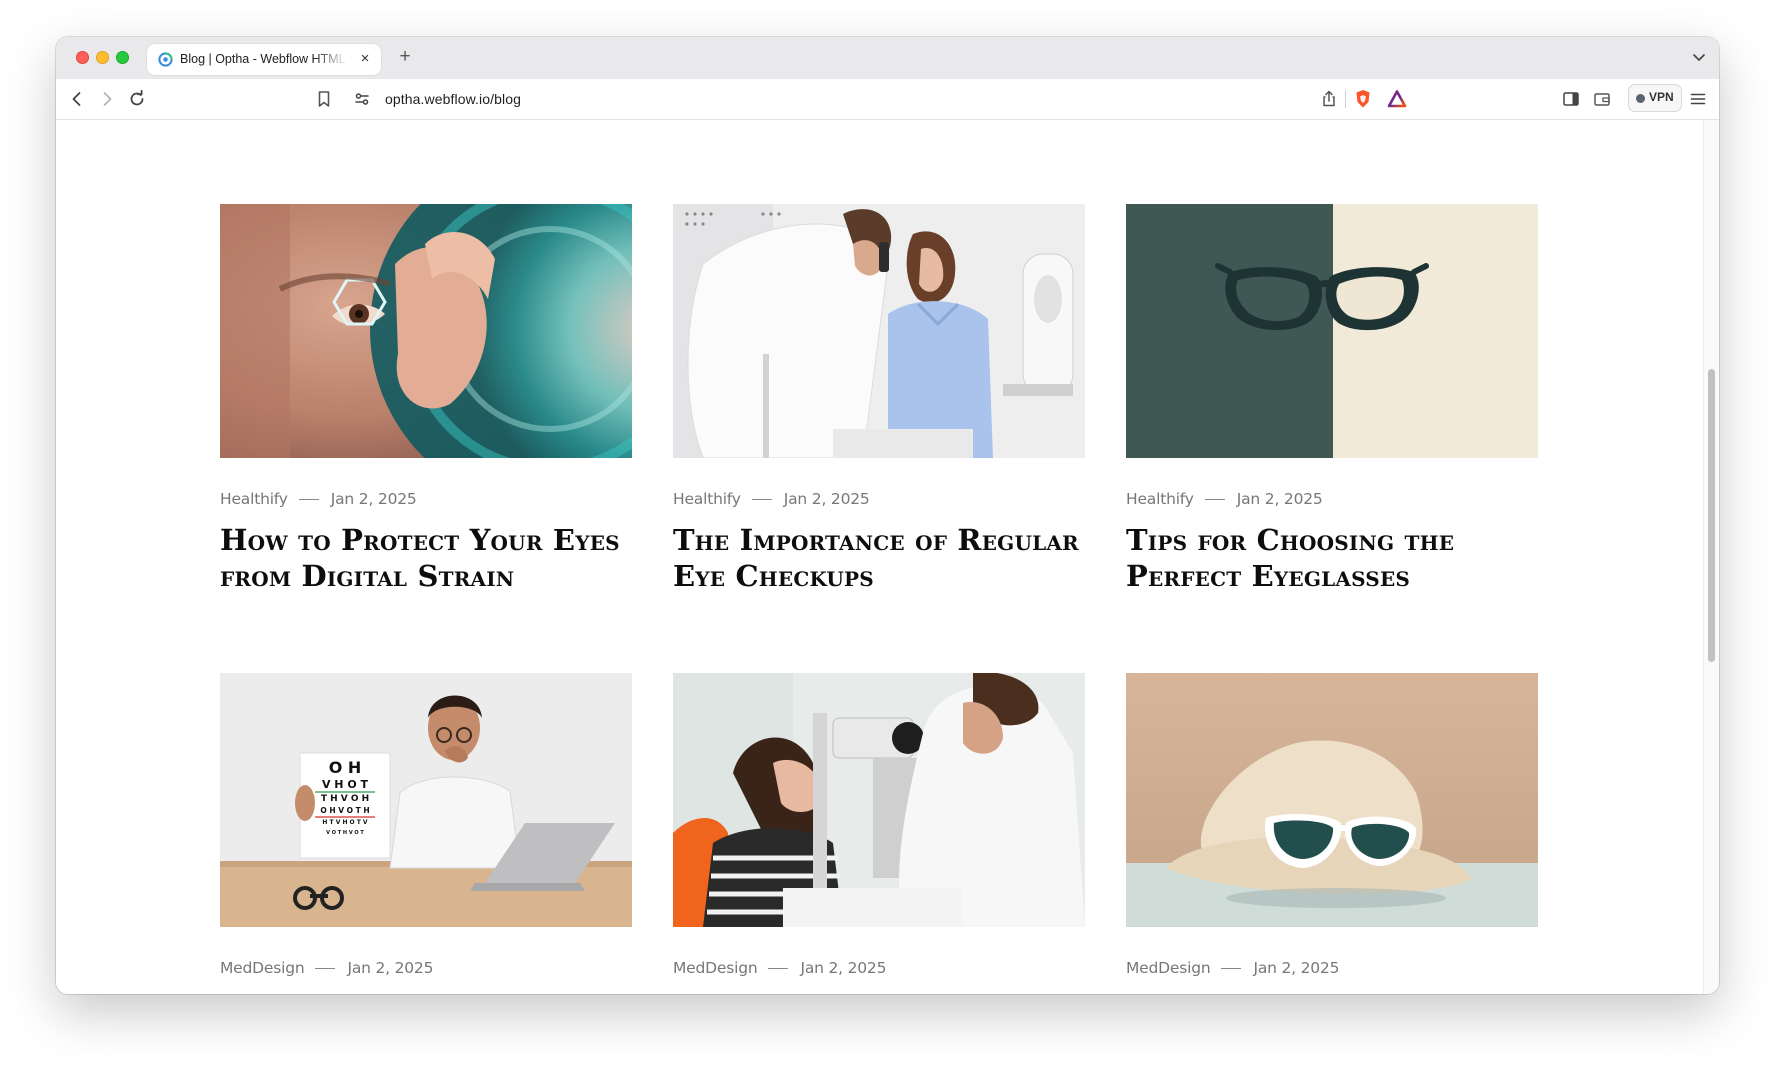 The width and height of the screenshot is (1775, 1067). Describe the element at coordinates (365, 59) in the screenshot. I see `tab-close-icon: ×` at that location.